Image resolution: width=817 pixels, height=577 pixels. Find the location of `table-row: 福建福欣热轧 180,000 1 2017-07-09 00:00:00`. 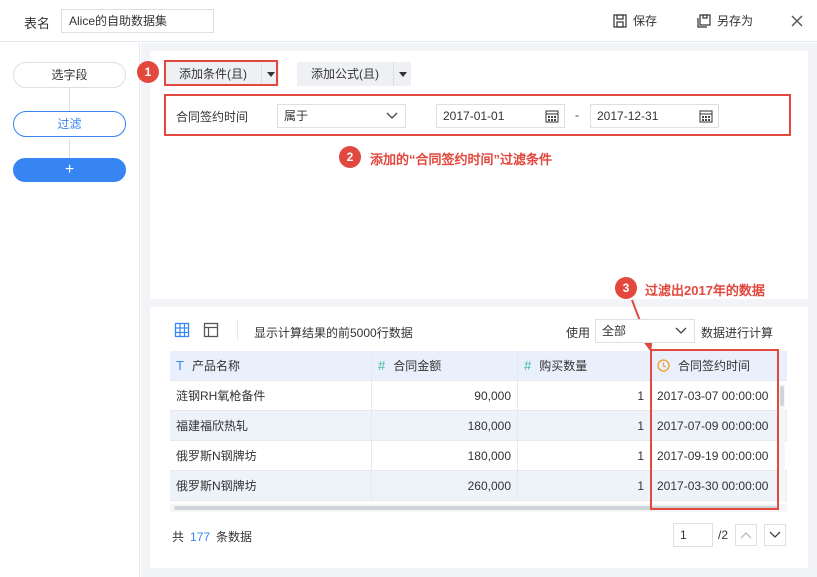

table-row: 福建福欣热轧 180,000 1 2017-07-09 00:00:00 is located at coordinates (478, 426).